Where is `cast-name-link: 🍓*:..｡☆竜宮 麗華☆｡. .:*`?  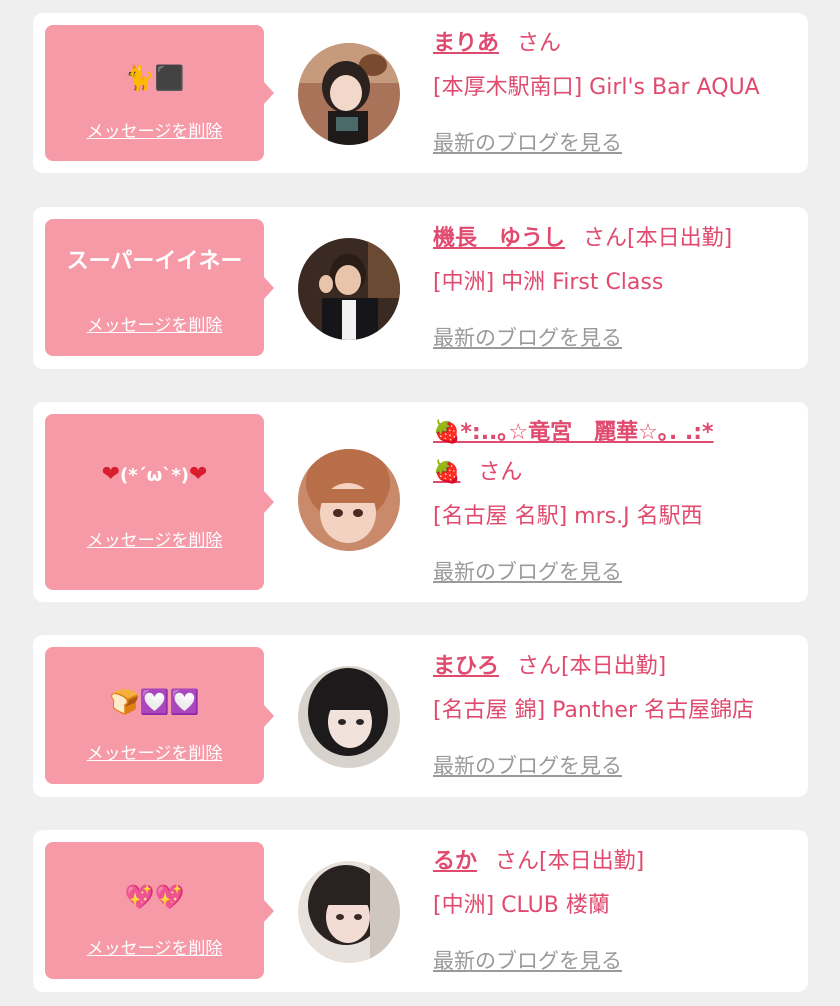
cast-name-link: 🍓*:..｡☆竜宮 麗華☆｡. .:* is located at coordinates (573, 432).